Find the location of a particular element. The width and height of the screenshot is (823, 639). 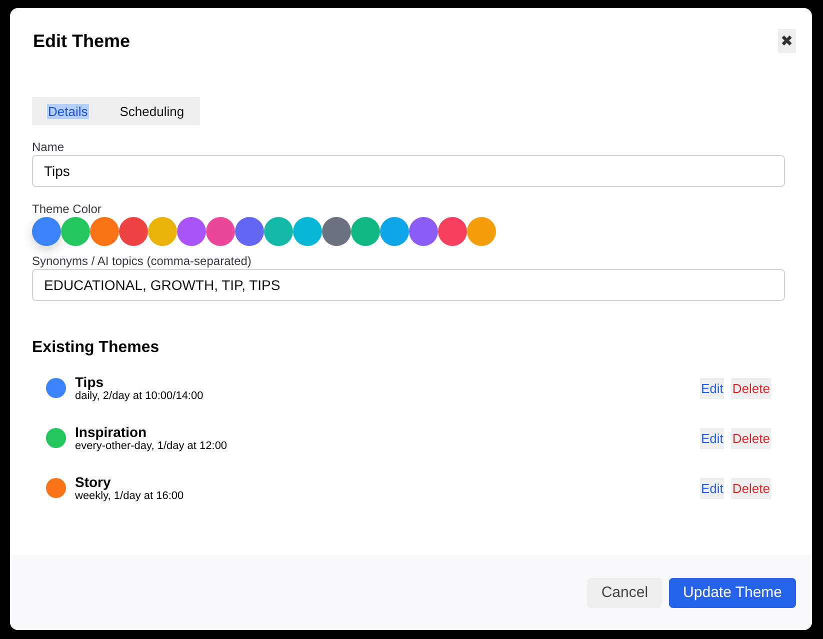

field-label: Synonyms / AI topics (comma-separated) is located at coordinates (142, 261).